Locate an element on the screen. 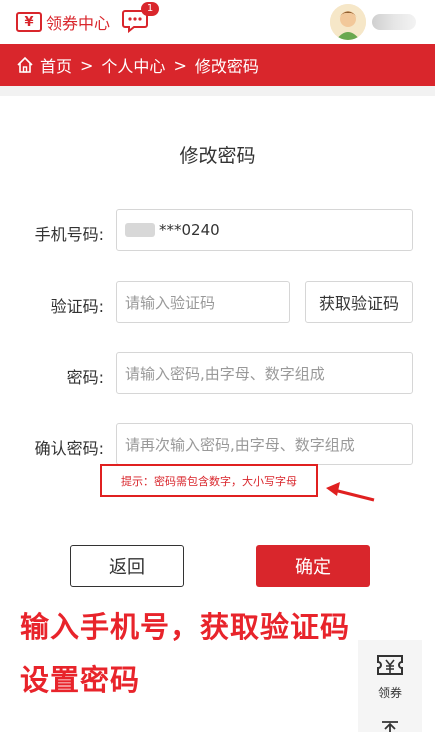 Image resolution: width=435 pixels, height=732 pixels. phone-label: 手机号码: is located at coordinates (69, 234).